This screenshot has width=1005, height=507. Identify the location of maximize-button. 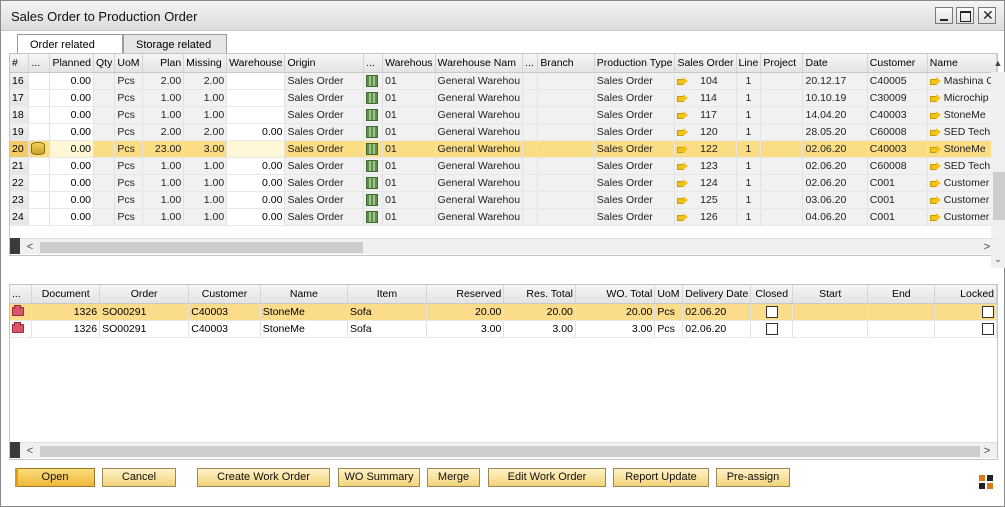
(965, 15).